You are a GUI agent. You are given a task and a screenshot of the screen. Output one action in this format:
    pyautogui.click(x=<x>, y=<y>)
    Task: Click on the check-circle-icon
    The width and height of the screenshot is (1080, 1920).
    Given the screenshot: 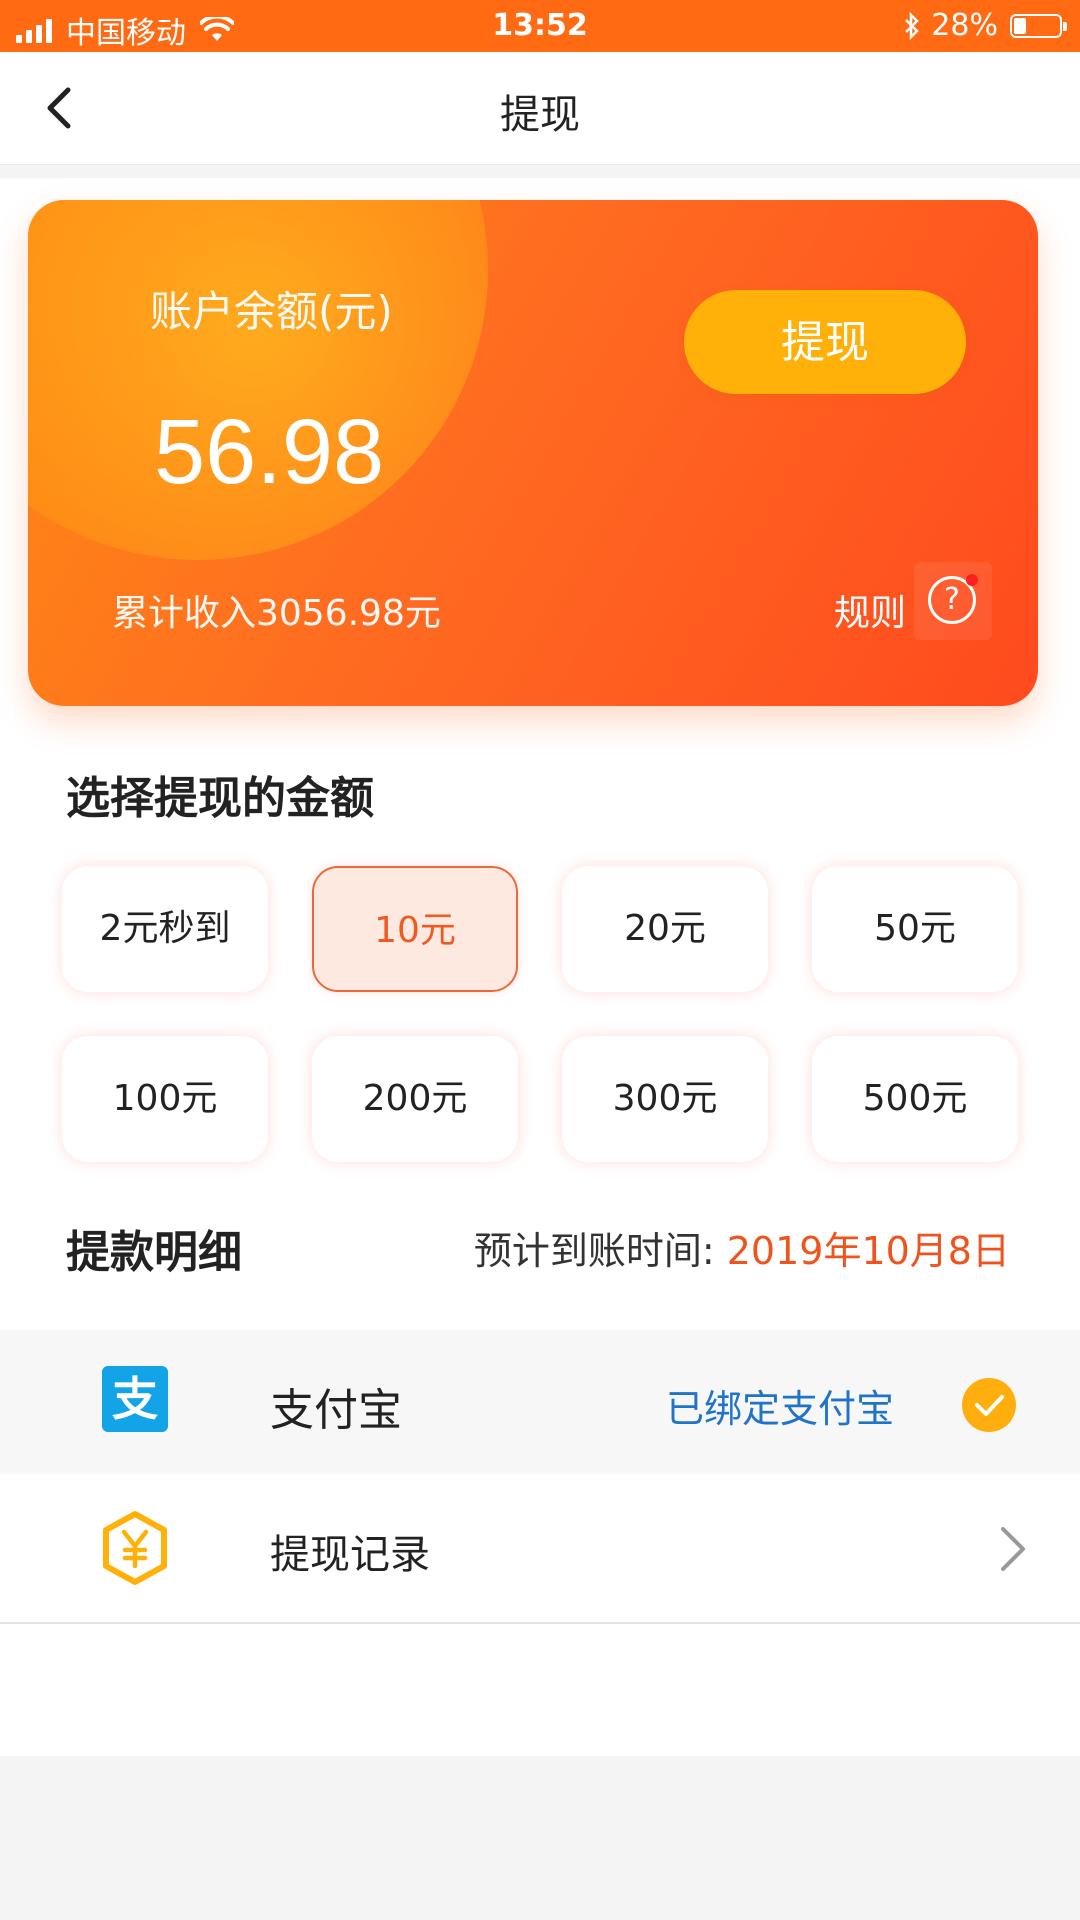 What is the action you would take?
    pyautogui.click(x=989, y=1405)
    